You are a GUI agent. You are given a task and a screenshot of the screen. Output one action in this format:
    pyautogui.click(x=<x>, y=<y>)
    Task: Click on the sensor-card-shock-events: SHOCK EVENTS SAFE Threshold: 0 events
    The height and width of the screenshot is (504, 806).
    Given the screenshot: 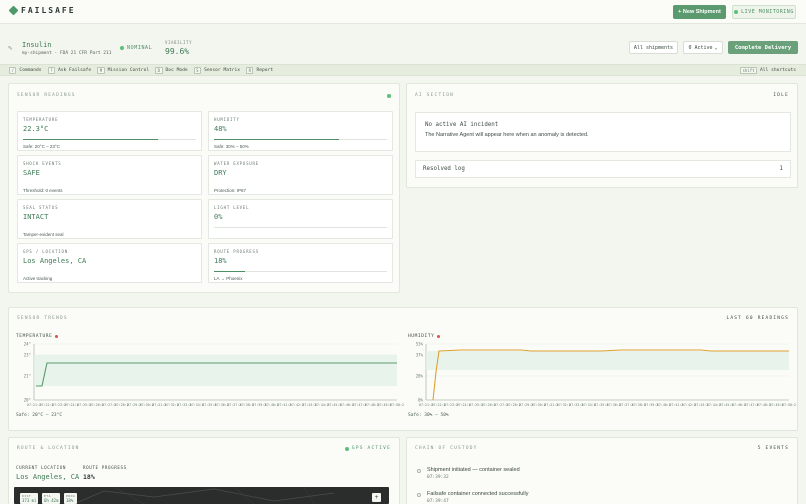 What is the action you would take?
    pyautogui.click(x=109, y=175)
    